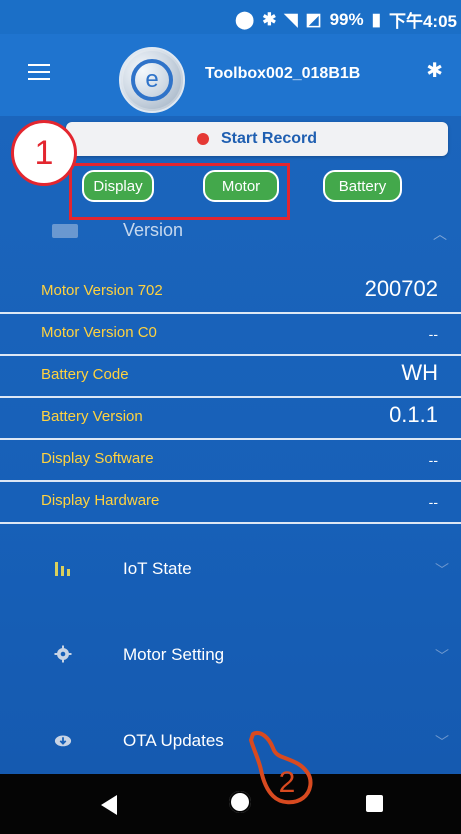 Image resolution: width=461 pixels, height=834 pixels. What do you see at coordinates (230, 804) in the screenshot?
I see `android-nav-bar` at bounding box center [230, 804].